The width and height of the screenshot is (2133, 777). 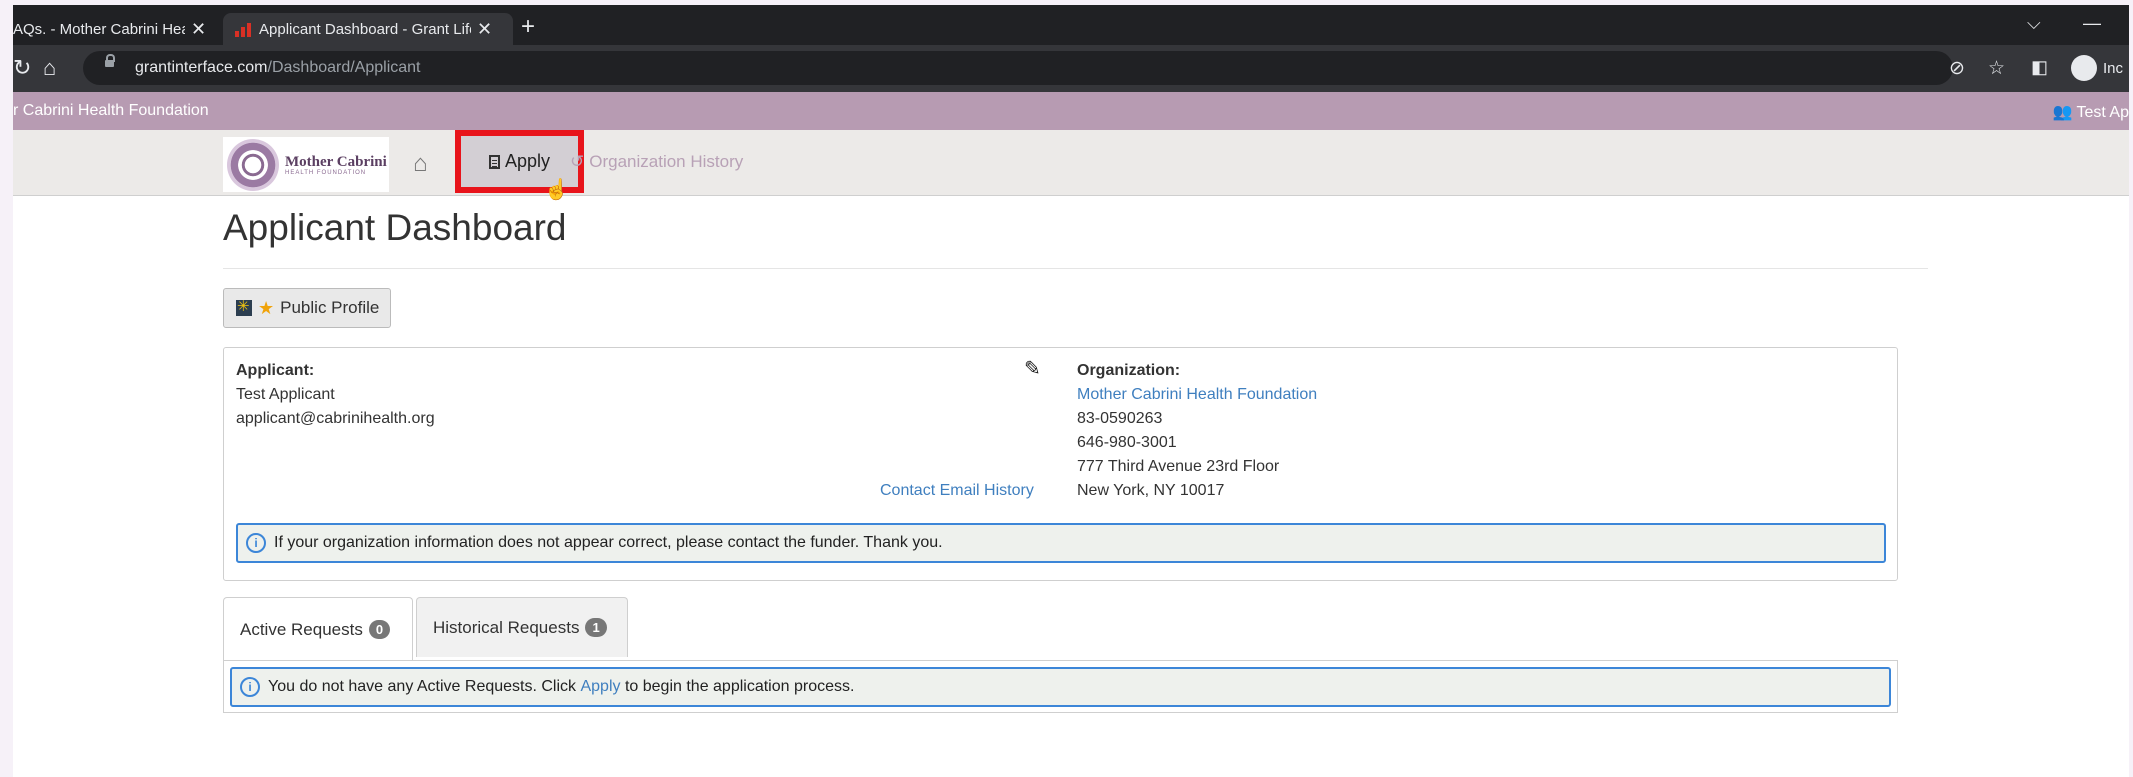 What do you see at coordinates (253, 164) in the screenshot?
I see `seal-icon` at bounding box center [253, 164].